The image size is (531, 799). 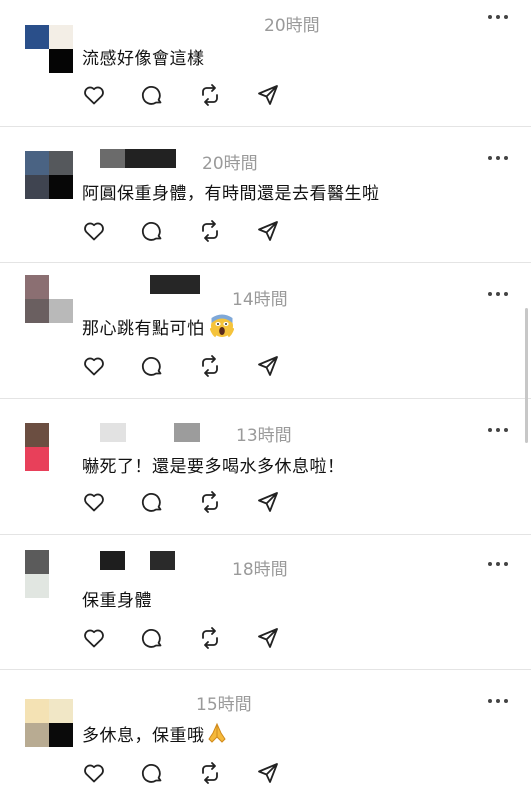 What do you see at coordinates (260, 570) in the screenshot?
I see `timestamp: 18時間` at bounding box center [260, 570].